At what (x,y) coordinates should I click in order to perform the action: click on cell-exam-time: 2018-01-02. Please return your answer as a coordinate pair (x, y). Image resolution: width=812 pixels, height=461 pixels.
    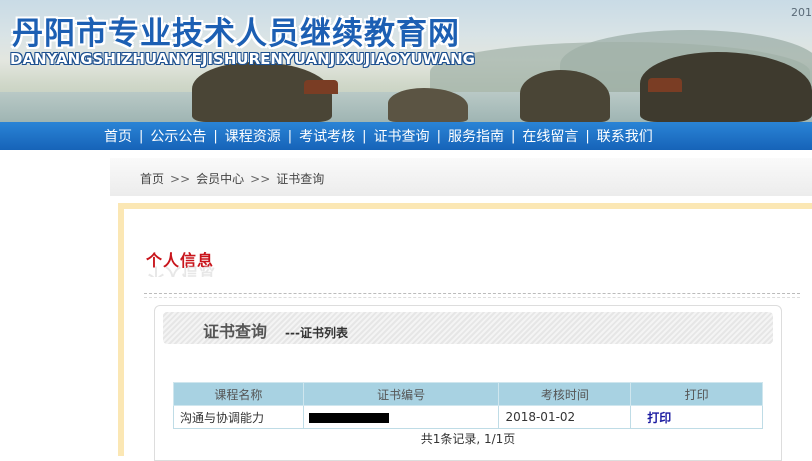
    Looking at the image, I should click on (565, 417).